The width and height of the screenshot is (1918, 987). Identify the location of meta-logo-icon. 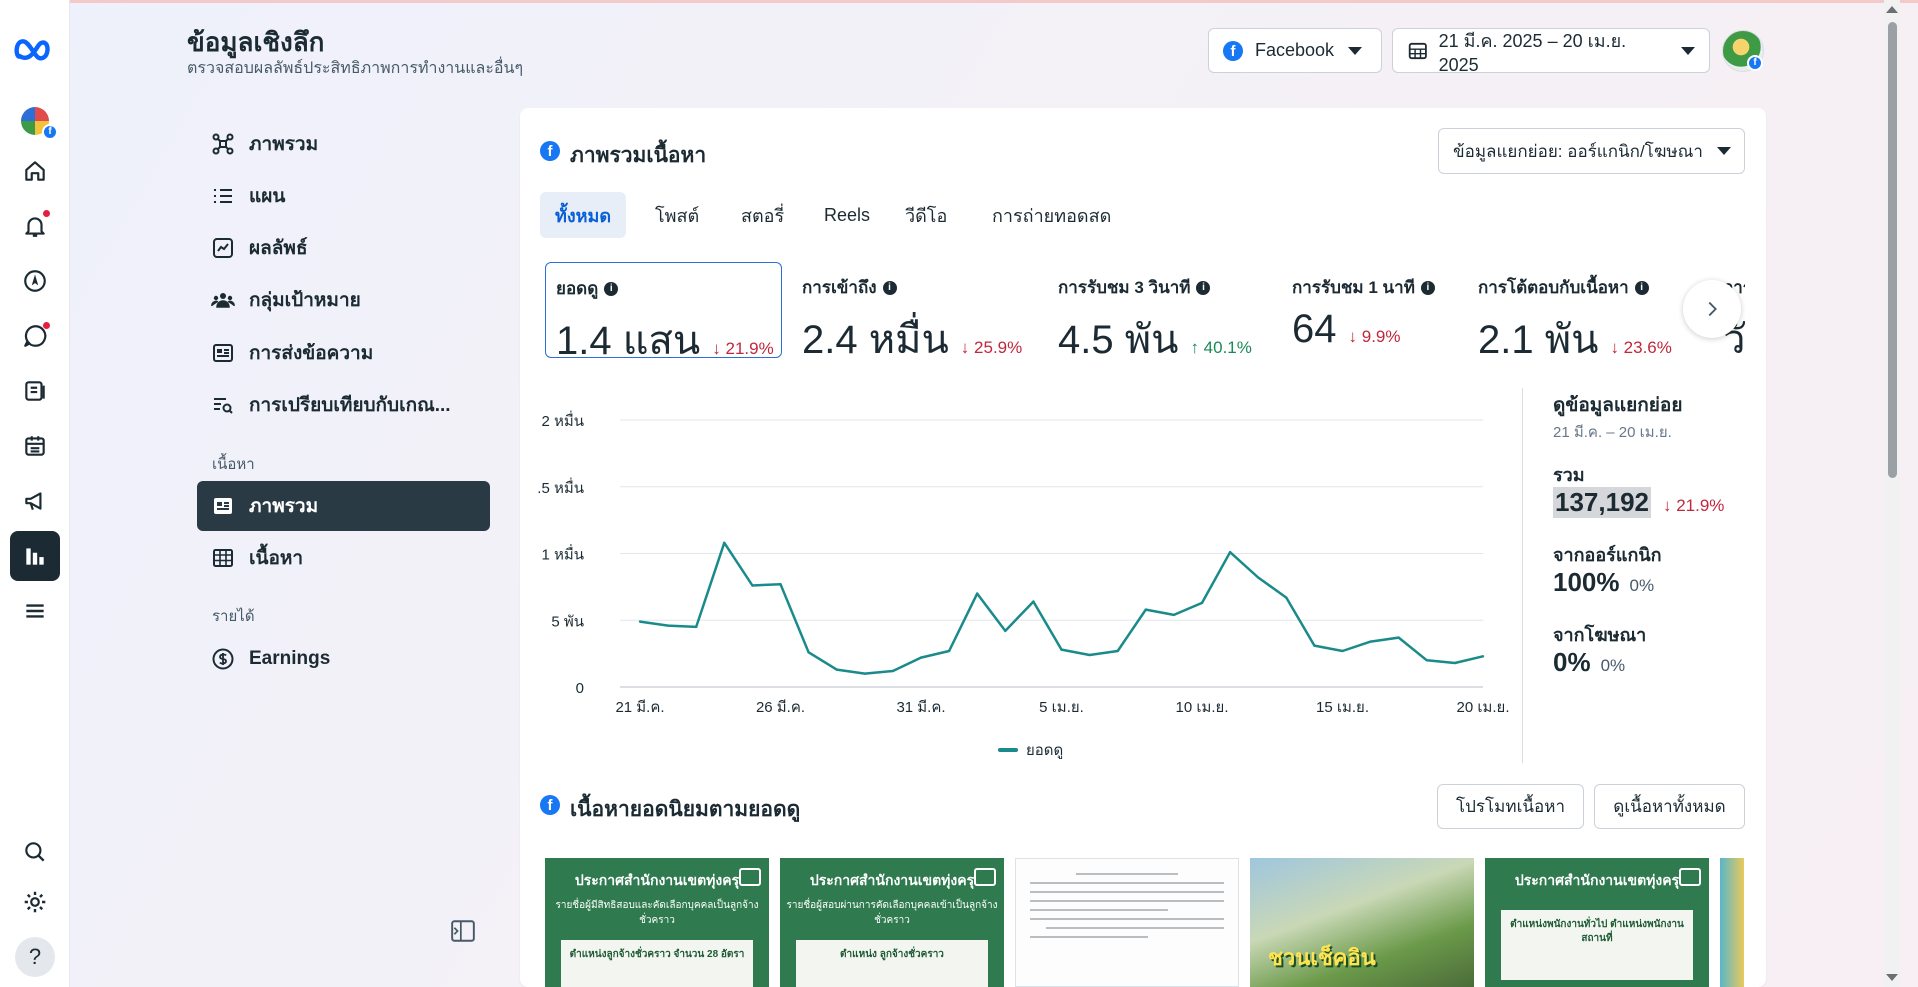
(35, 49).